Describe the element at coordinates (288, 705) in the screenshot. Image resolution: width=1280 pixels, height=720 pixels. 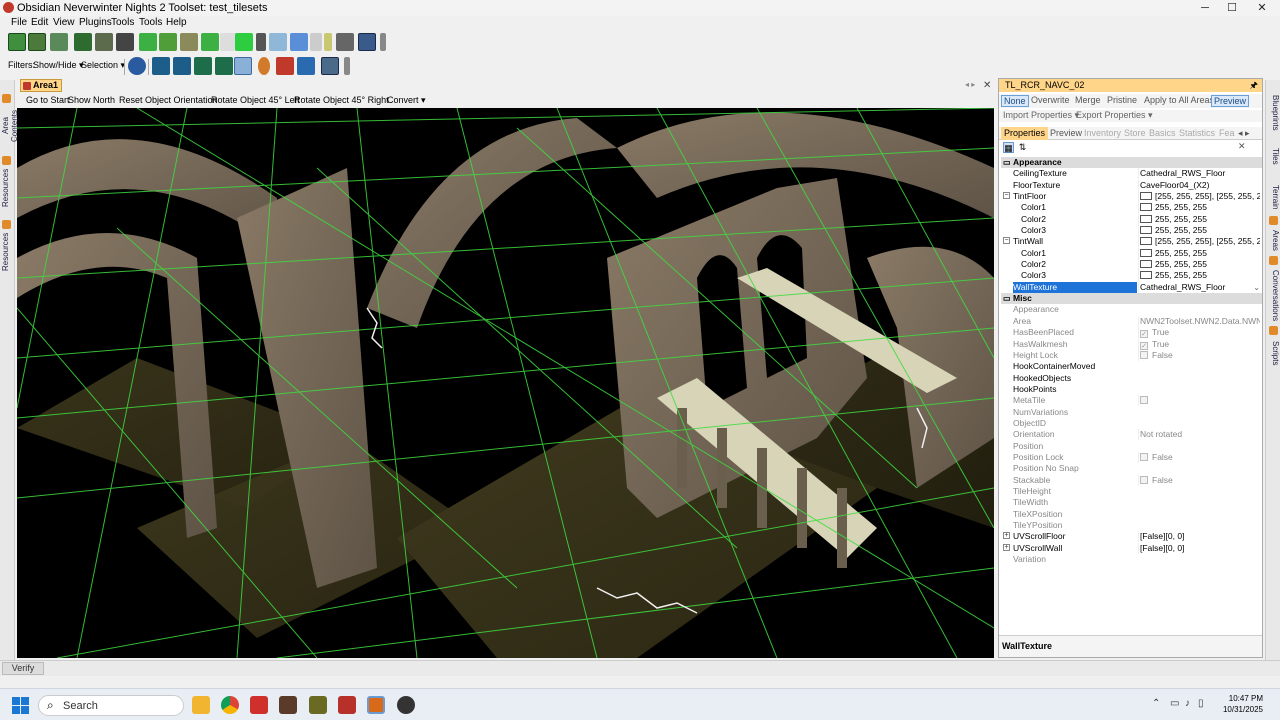
I see `game-icon` at that location.